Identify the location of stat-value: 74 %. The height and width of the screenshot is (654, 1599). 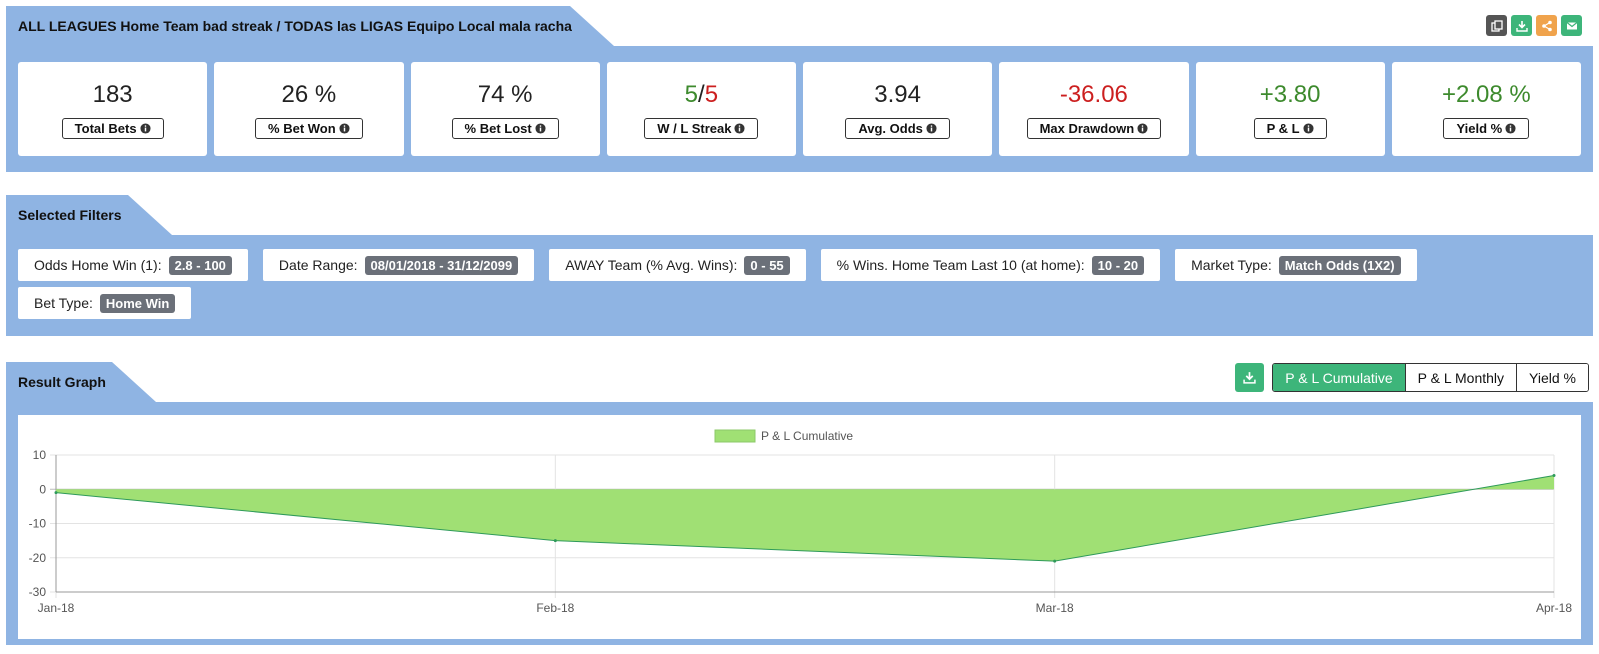
(505, 94).